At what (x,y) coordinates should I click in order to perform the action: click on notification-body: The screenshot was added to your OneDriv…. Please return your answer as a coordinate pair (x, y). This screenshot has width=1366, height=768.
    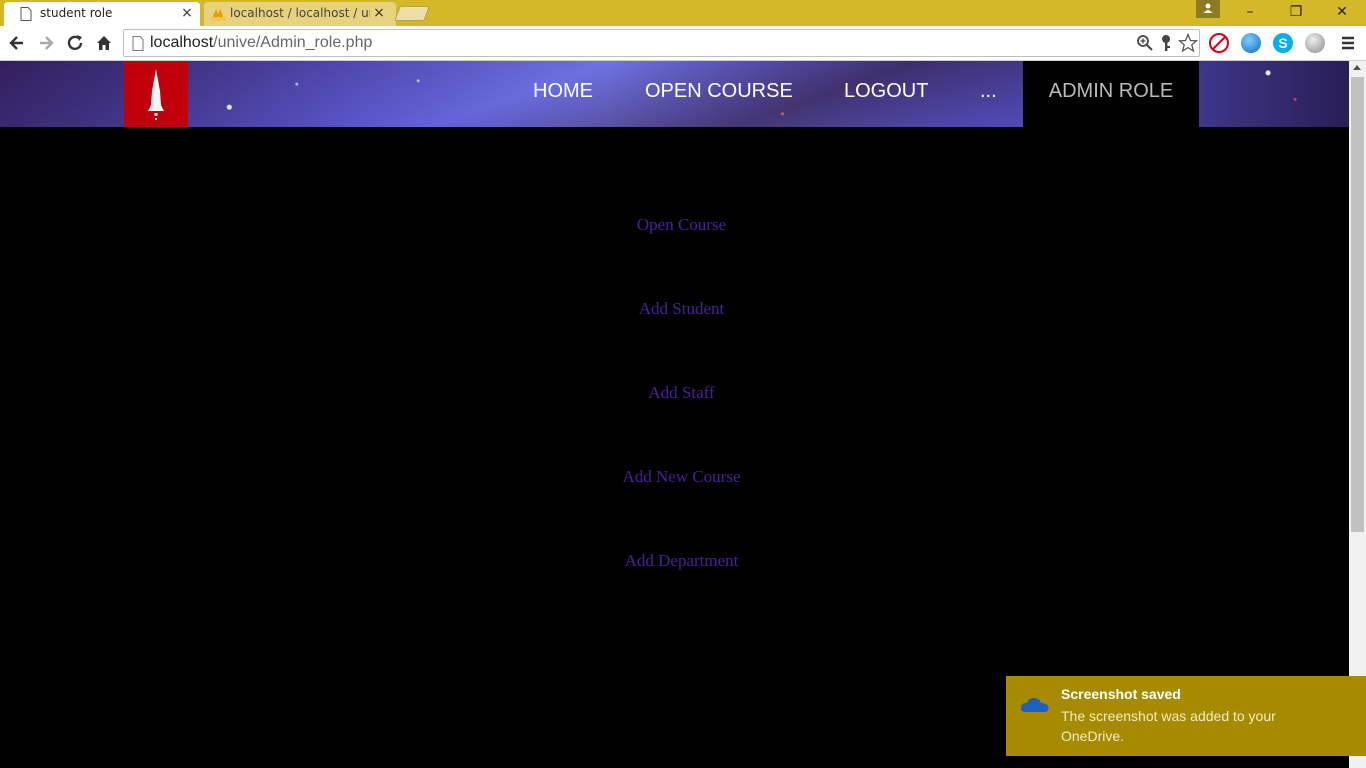
    Looking at the image, I should click on (1168, 726).